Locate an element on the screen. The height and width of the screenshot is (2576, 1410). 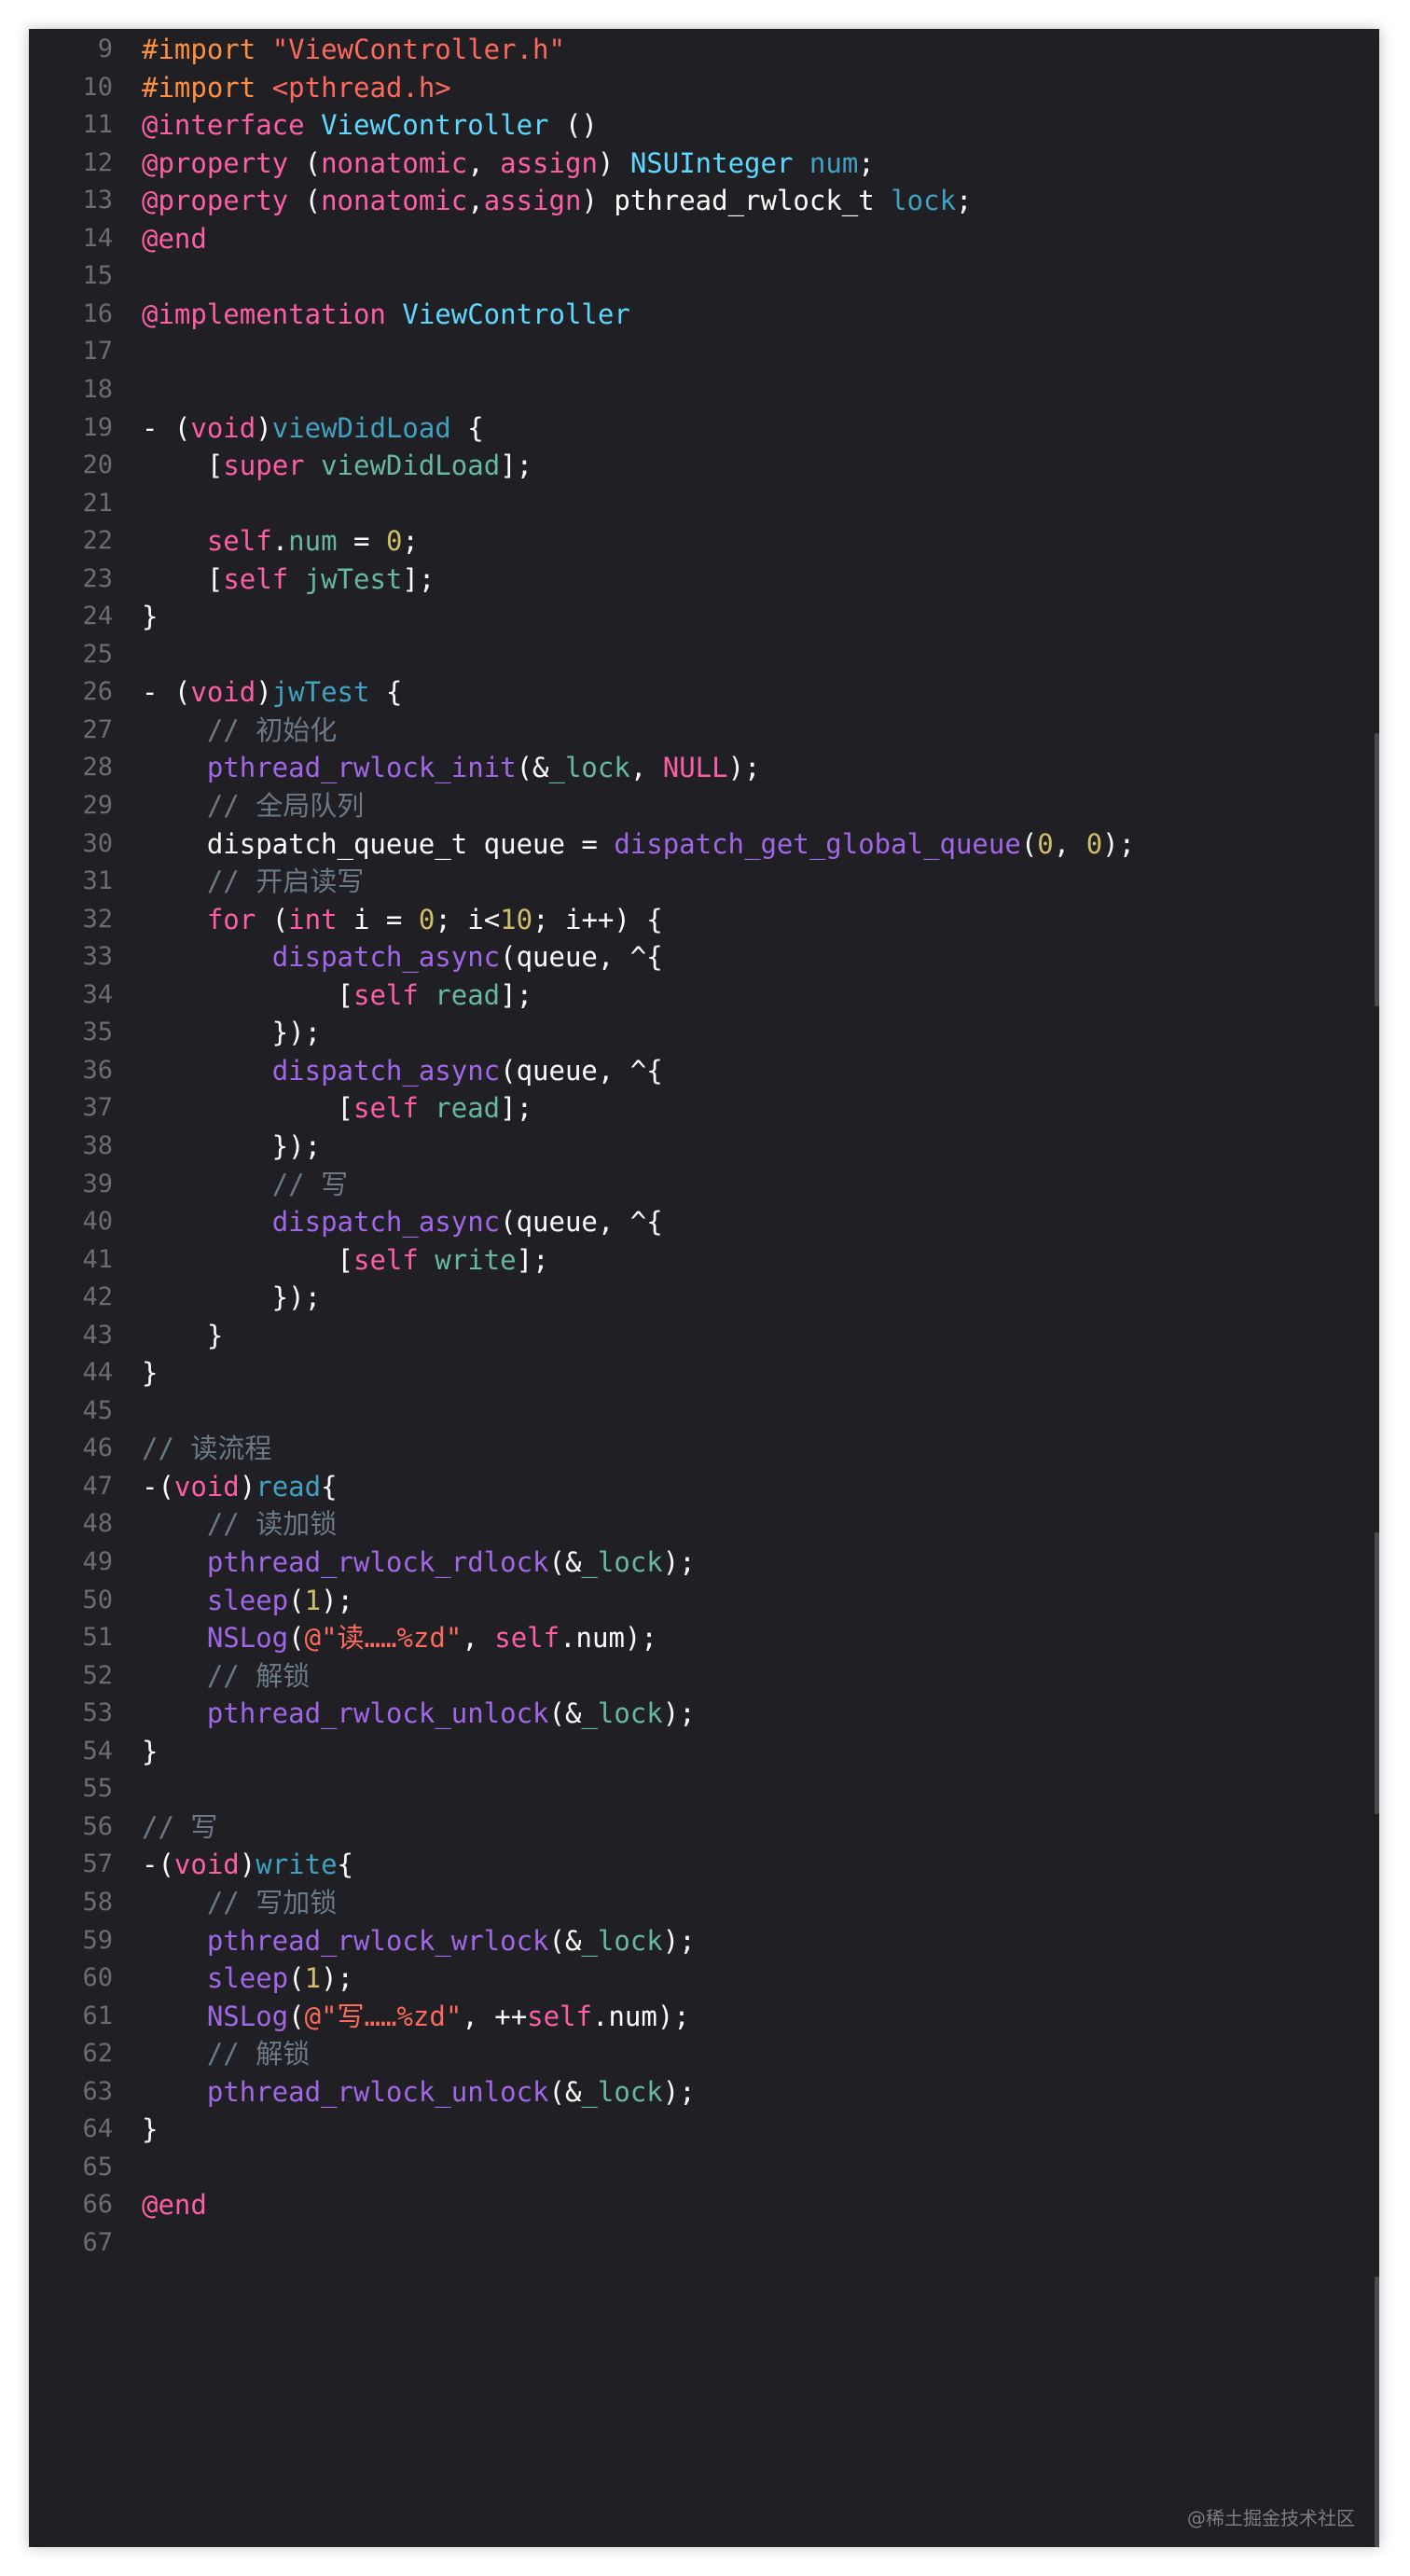
line-text: dispatch_async(queue, ^{ is located at coordinates (402, 957).